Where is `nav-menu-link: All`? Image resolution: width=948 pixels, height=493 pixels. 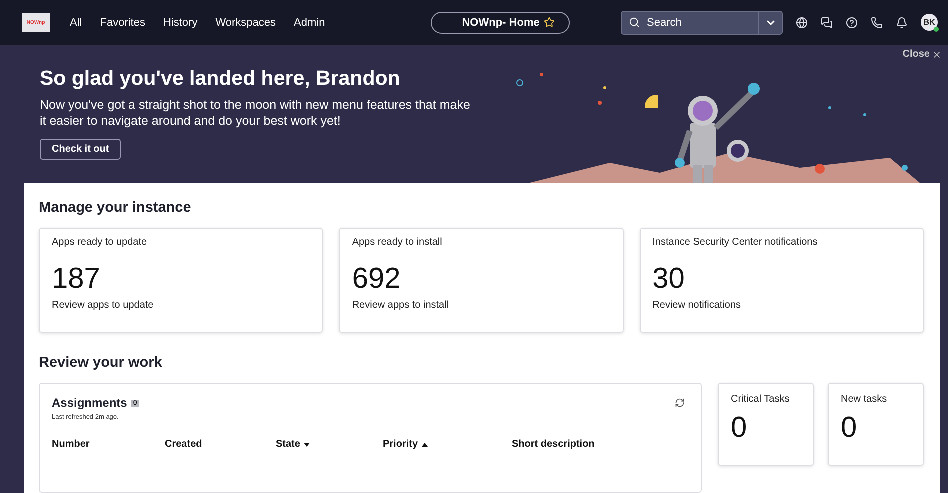
nav-menu-link: All is located at coordinates (76, 22).